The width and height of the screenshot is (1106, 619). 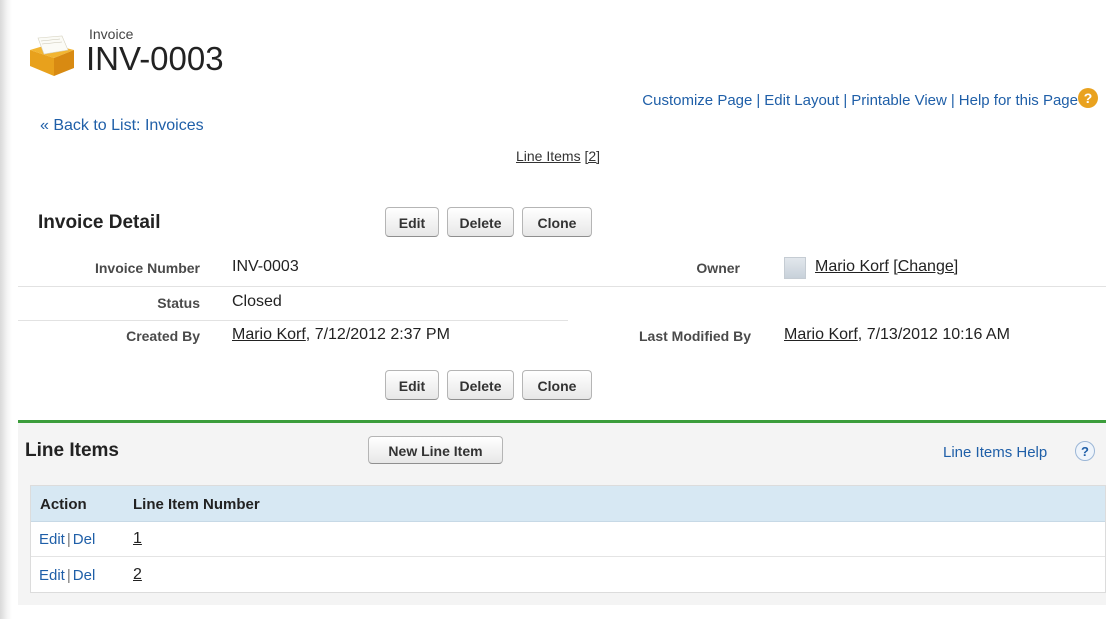 I want to click on printable-view-link: Printable View, so click(x=899, y=100).